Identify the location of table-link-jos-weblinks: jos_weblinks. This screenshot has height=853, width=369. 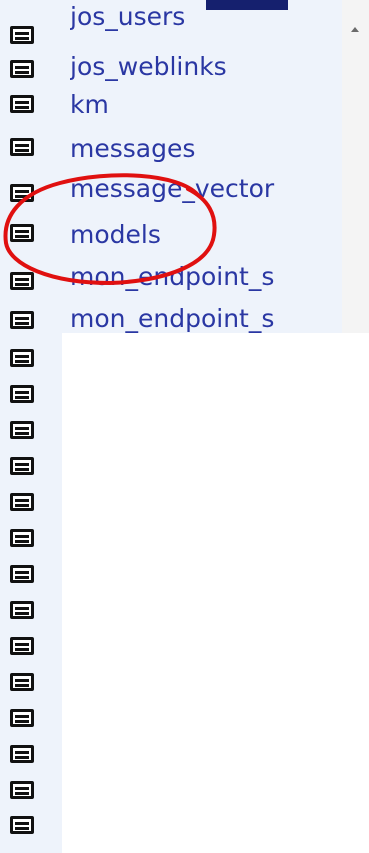
(206, 67).